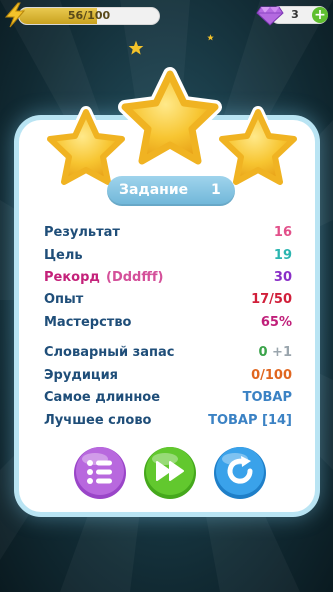 The height and width of the screenshot is (592, 333). I want to click on record-holder: (Dddfff), so click(135, 277).